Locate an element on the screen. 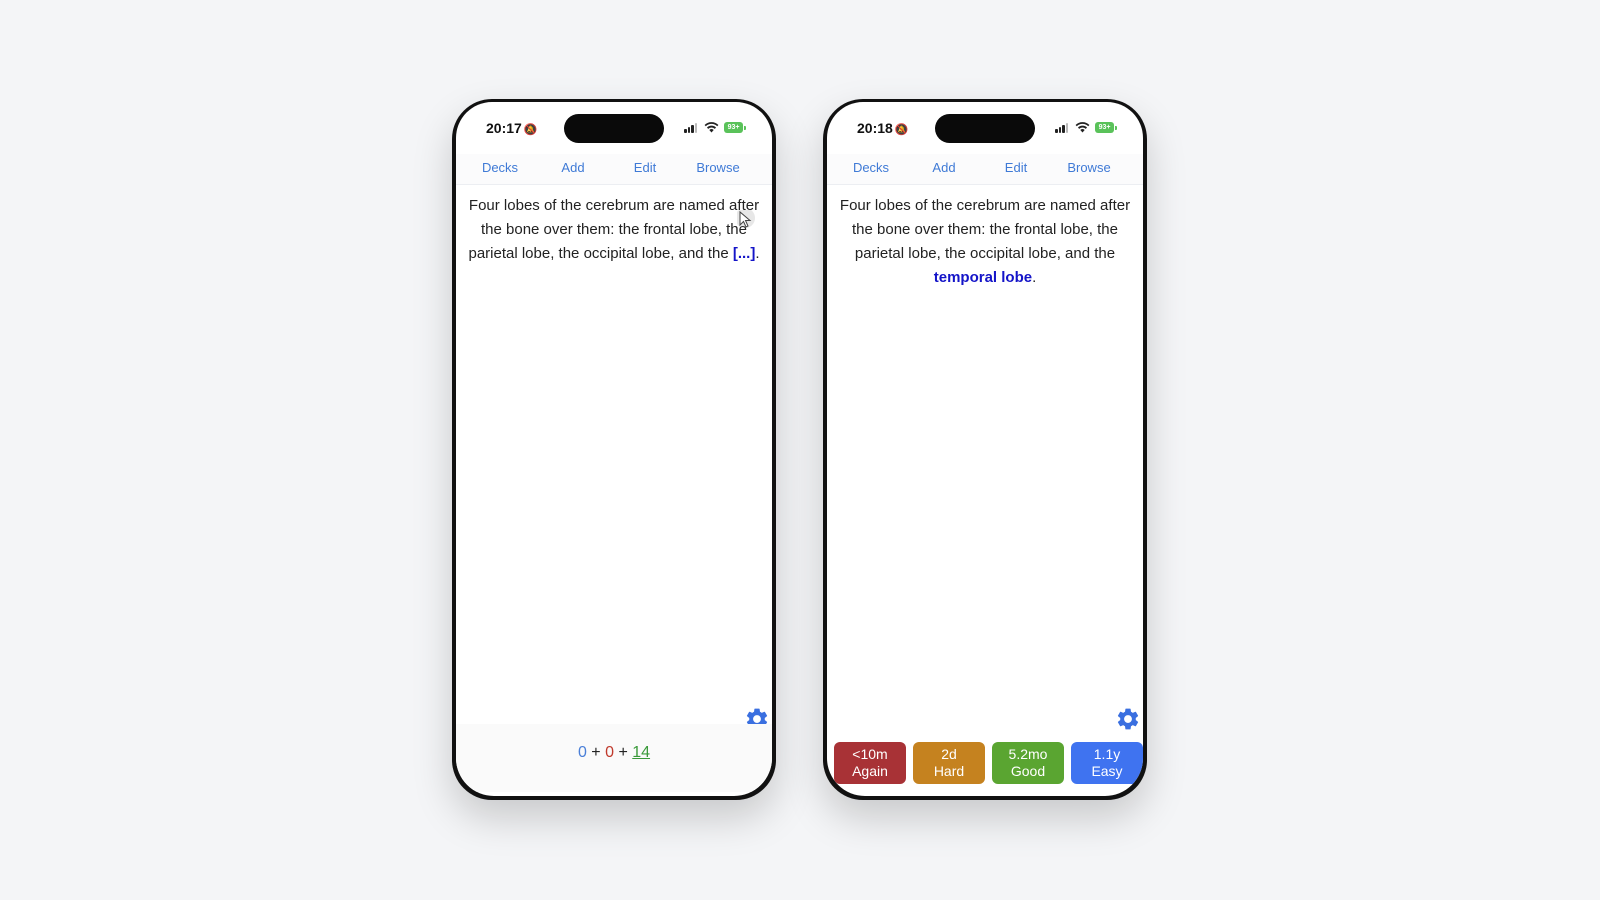  good-label: Good is located at coordinates (1028, 771).